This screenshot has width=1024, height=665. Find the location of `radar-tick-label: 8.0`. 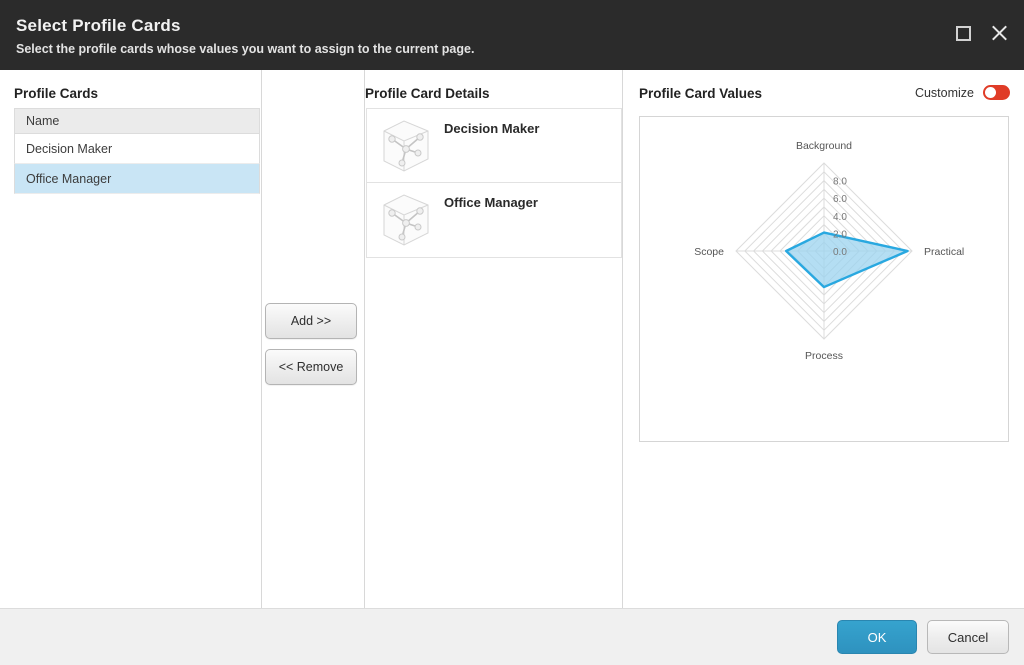

radar-tick-label: 8.0 is located at coordinates (840, 182).